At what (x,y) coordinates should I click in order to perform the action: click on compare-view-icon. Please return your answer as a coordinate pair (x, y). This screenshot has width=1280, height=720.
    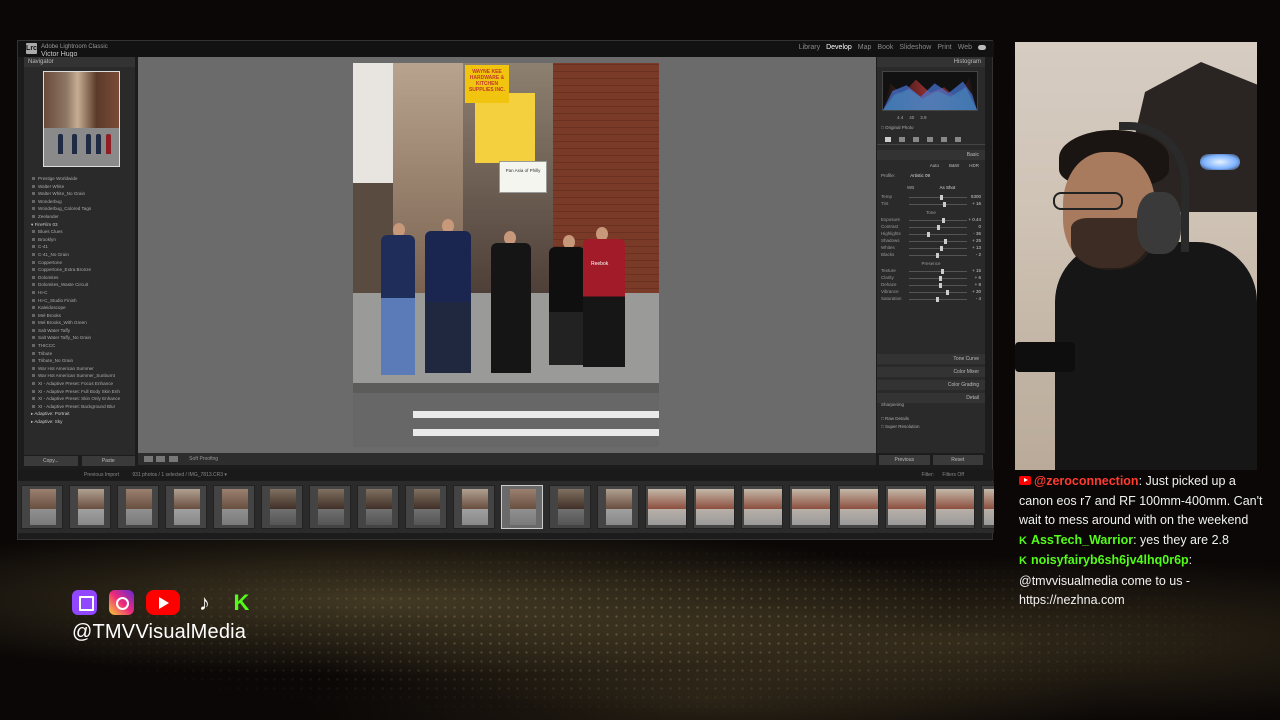
    Looking at the image, I should click on (173, 459).